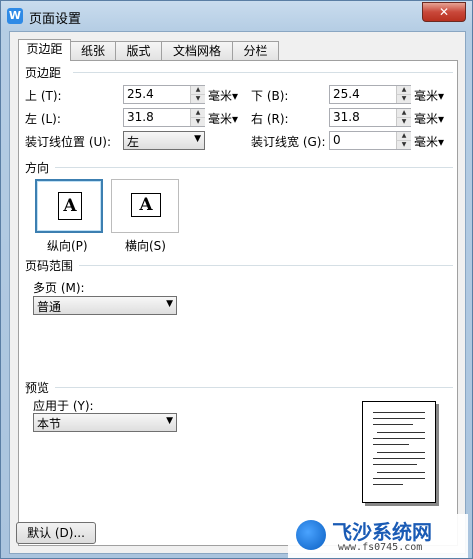 This screenshot has height=559, width=473. I want to click on top-margin-value: 25.4, so click(140, 94).